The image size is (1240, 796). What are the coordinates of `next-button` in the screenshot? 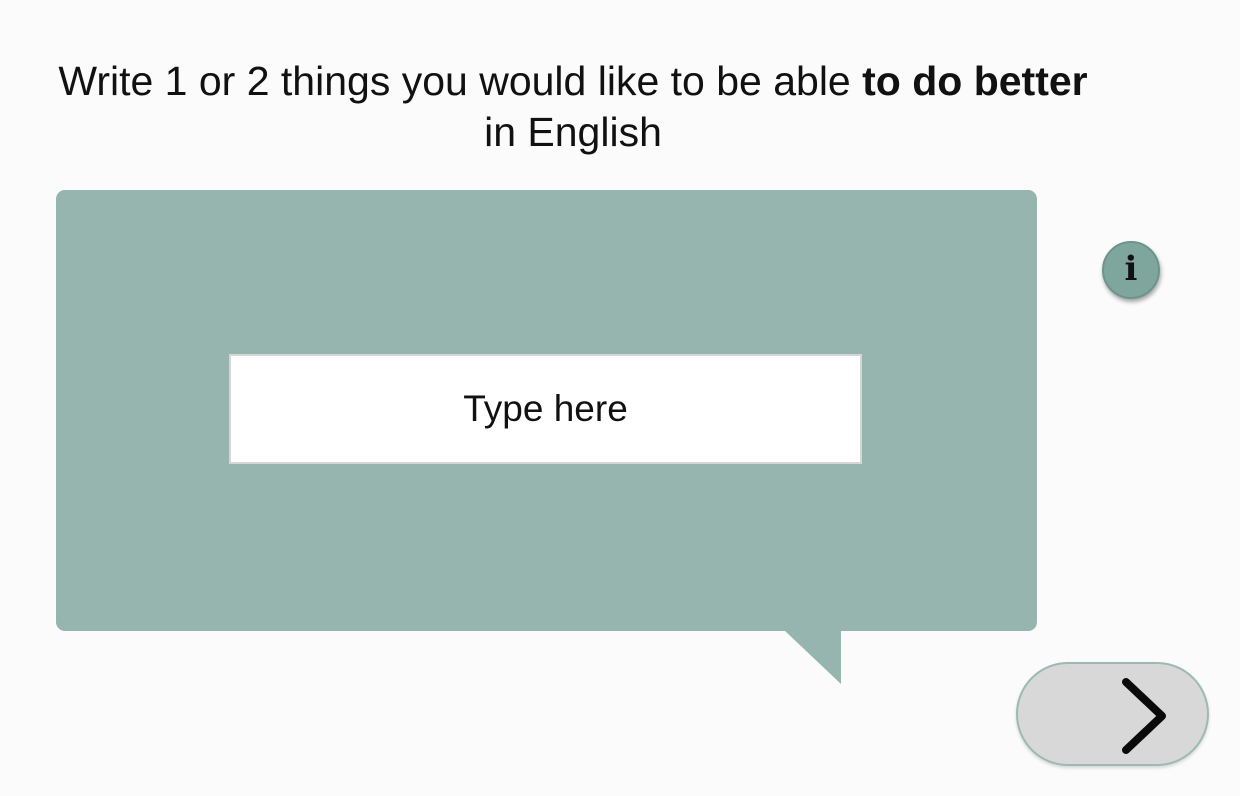 It's located at (1112, 714).